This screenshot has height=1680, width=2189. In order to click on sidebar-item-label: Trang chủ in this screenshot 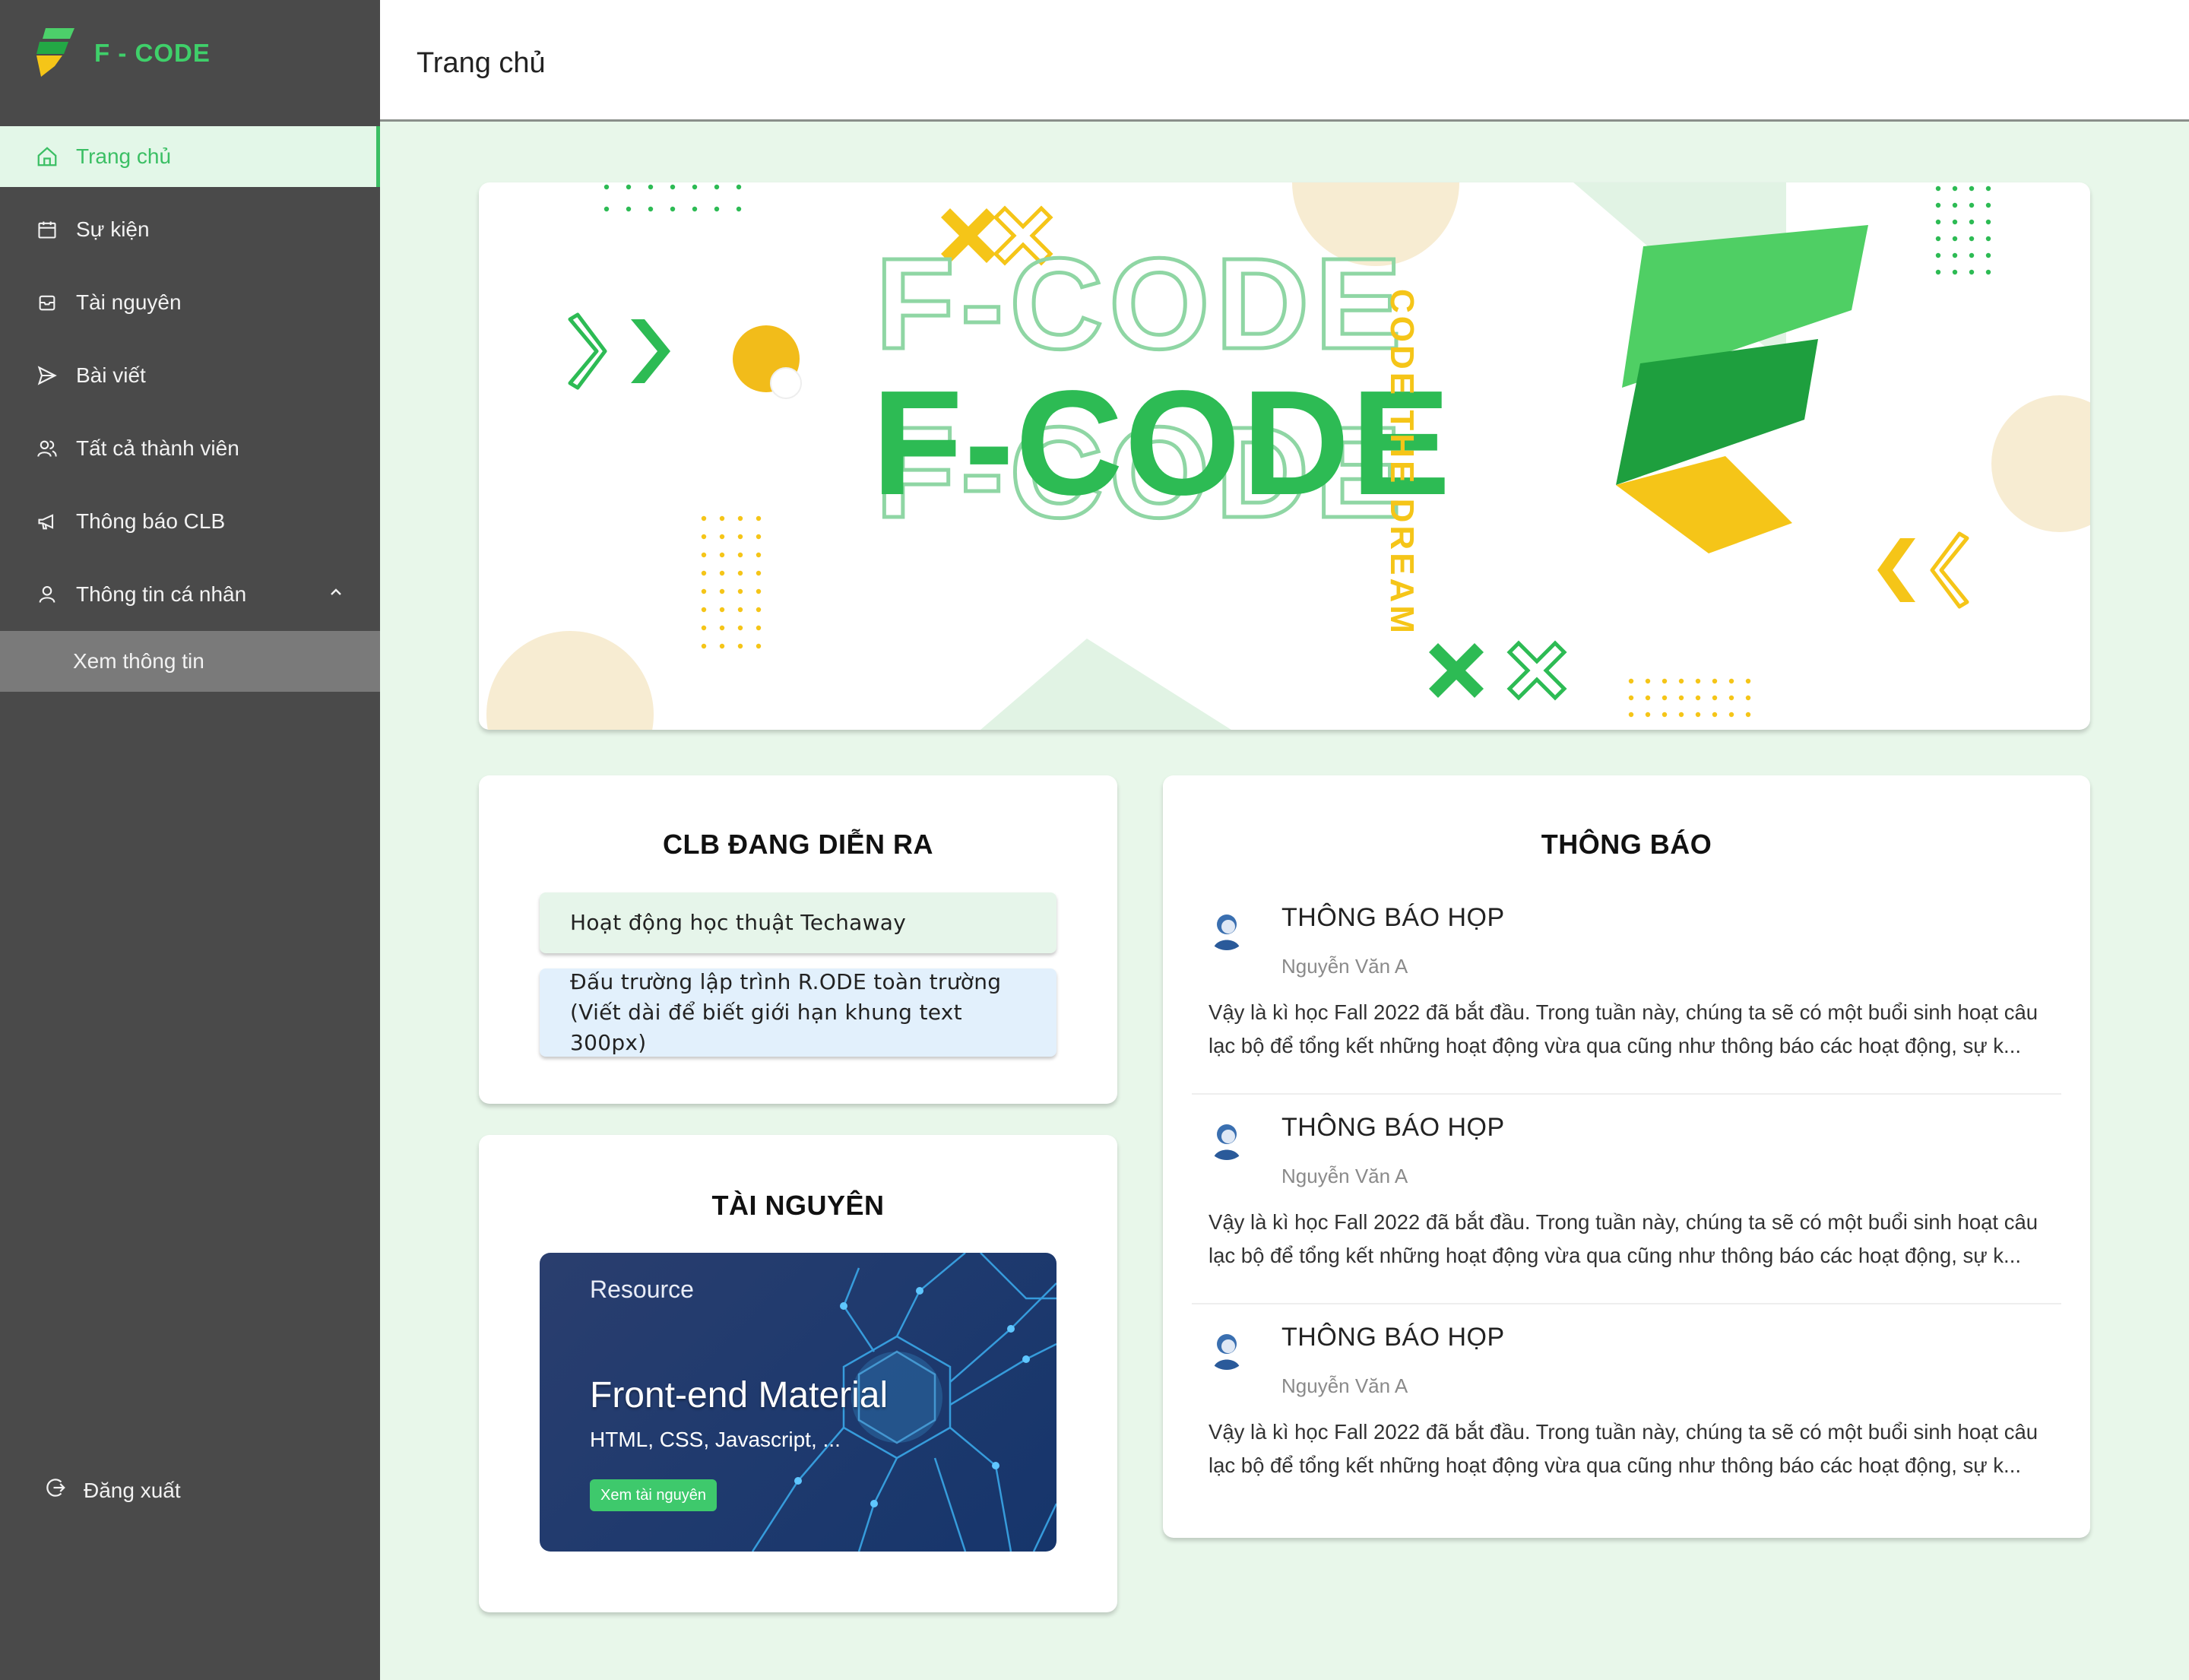, I will do `click(124, 156)`.